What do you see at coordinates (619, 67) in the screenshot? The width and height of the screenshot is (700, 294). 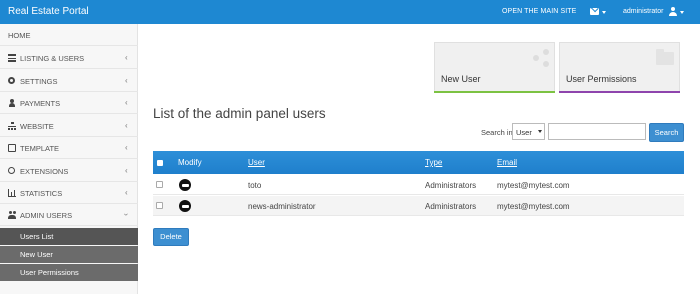 I see `tile-user-permissions: User Permissions` at bounding box center [619, 67].